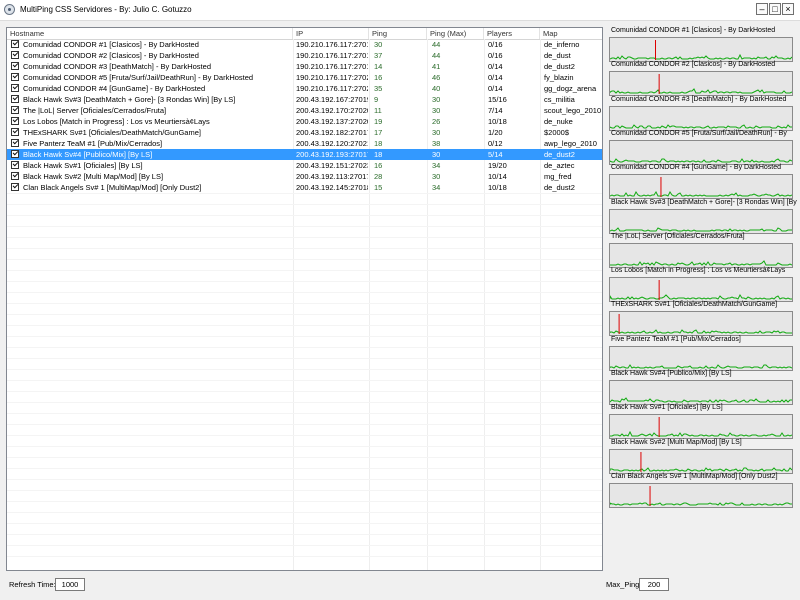  What do you see at coordinates (378, 154) in the screenshot?
I see `ping-cell: 18` at bounding box center [378, 154].